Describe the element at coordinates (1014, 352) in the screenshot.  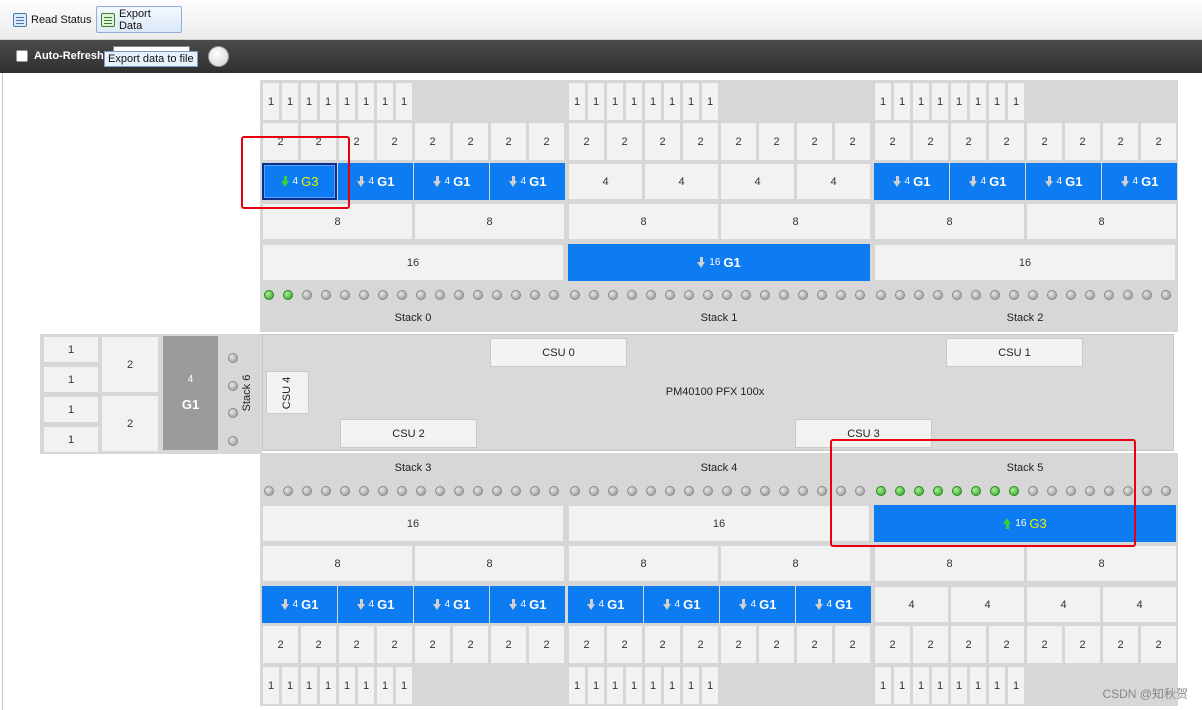
I see `csu-1: CSU 1` at that location.